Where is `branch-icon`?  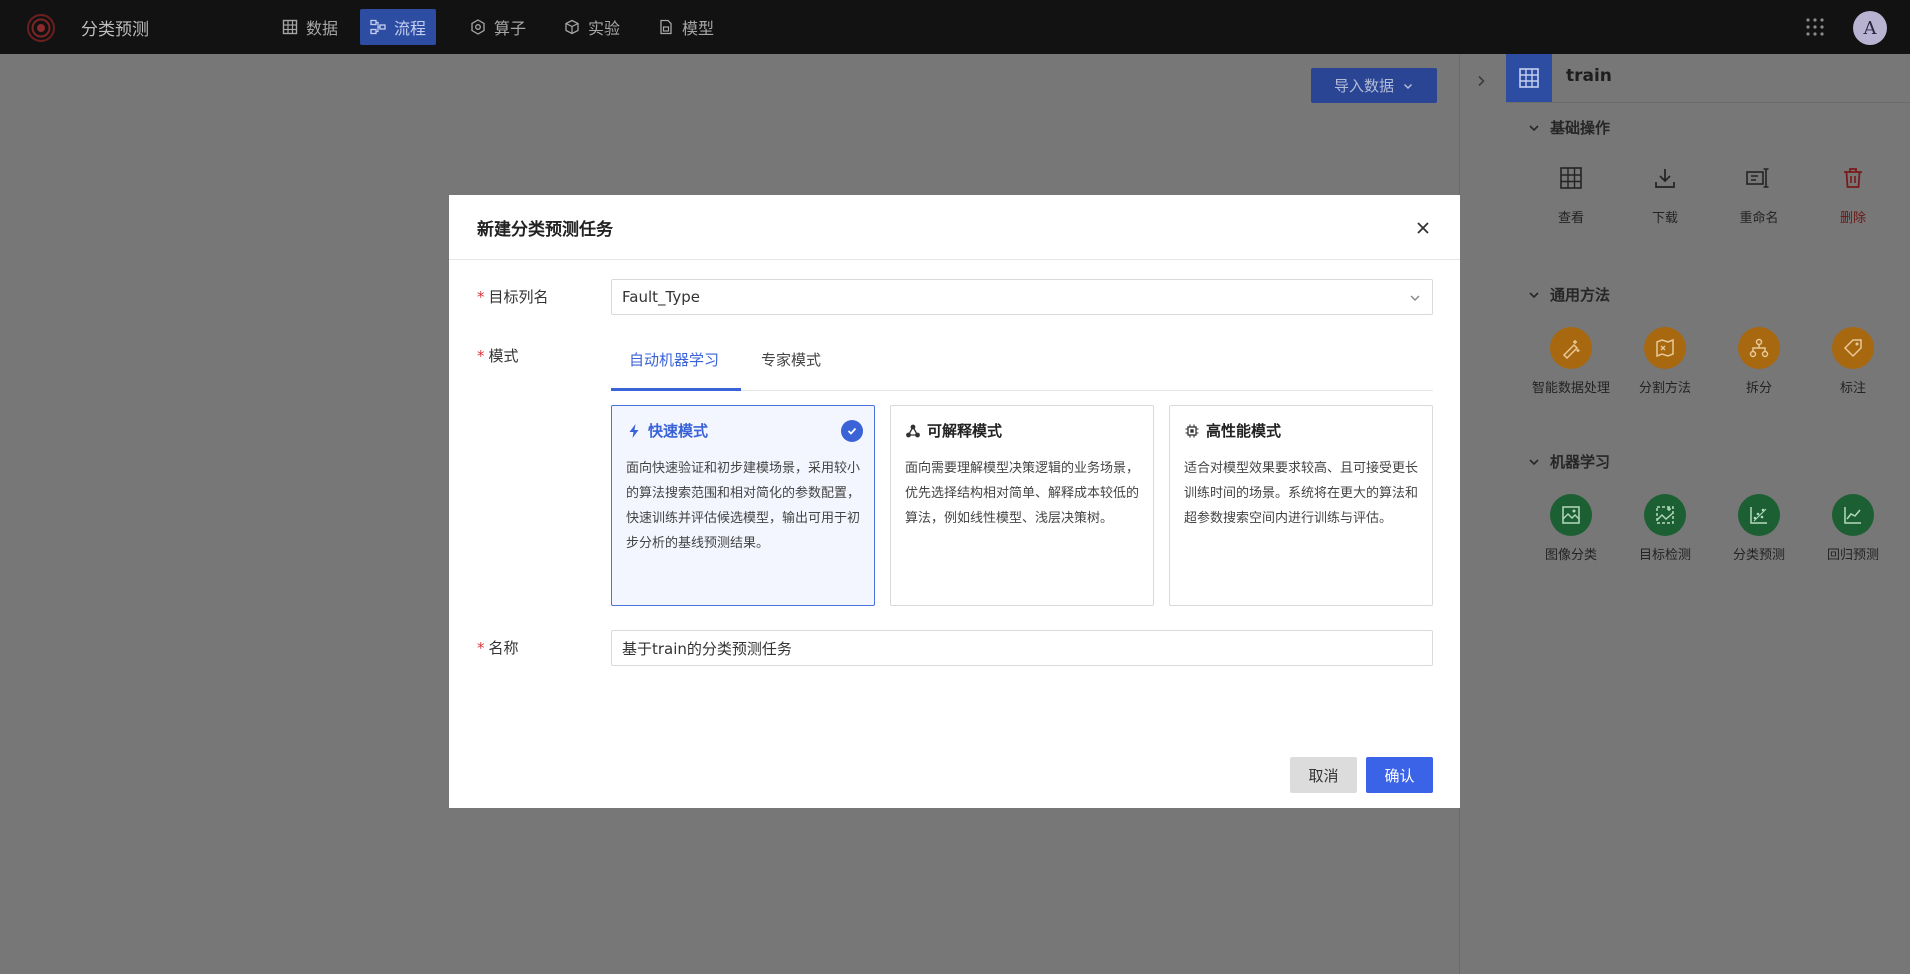 branch-icon is located at coordinates (1759, 348).